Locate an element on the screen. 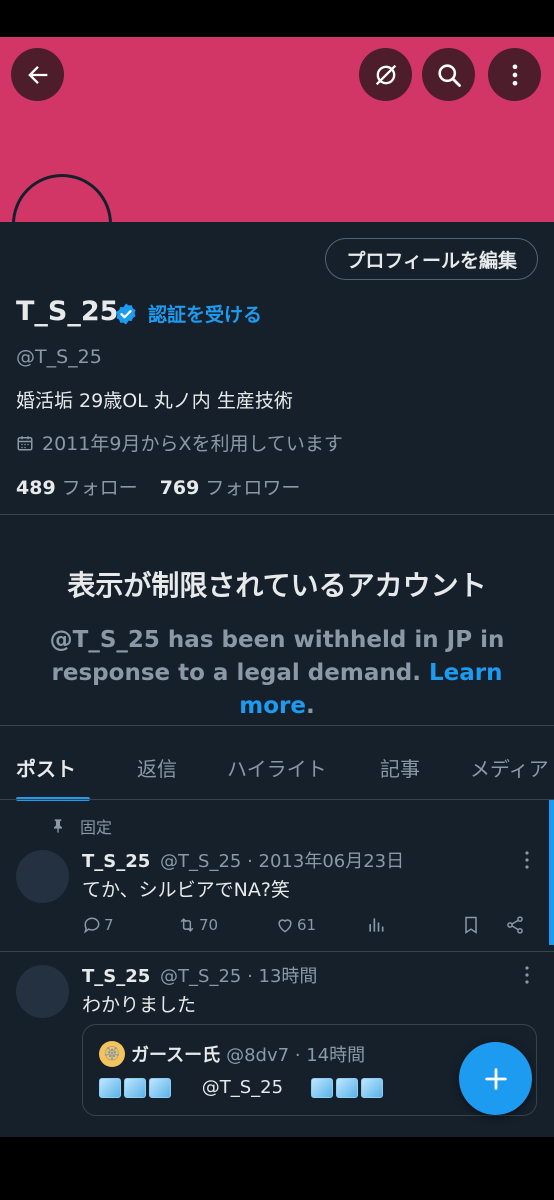  share-button is located at coordinates (515, 925).